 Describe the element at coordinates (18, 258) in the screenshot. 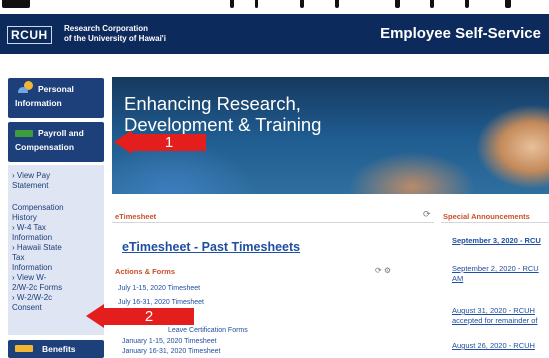

I see `submenu-hawaii-state-tax-2: Tax` at that location.